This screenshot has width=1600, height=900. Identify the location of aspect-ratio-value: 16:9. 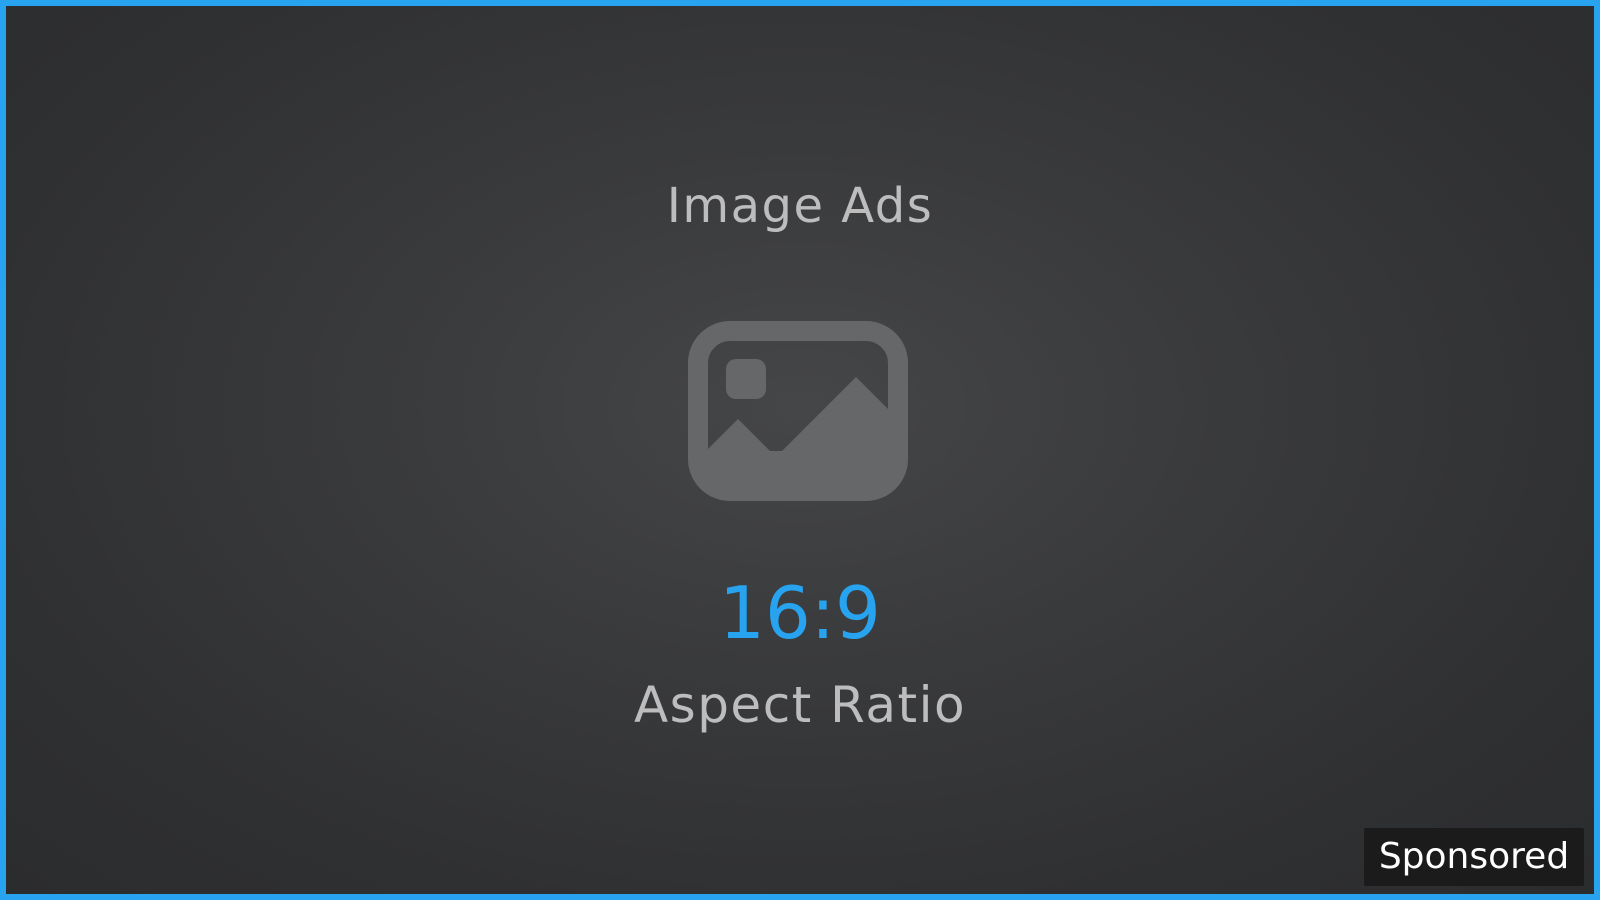
(800, 613).